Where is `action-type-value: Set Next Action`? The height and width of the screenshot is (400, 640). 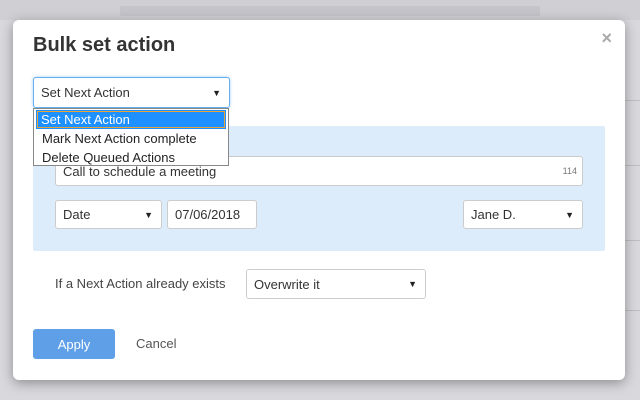 action-type-value: Set Next Action is located at coordinates (85, 92).